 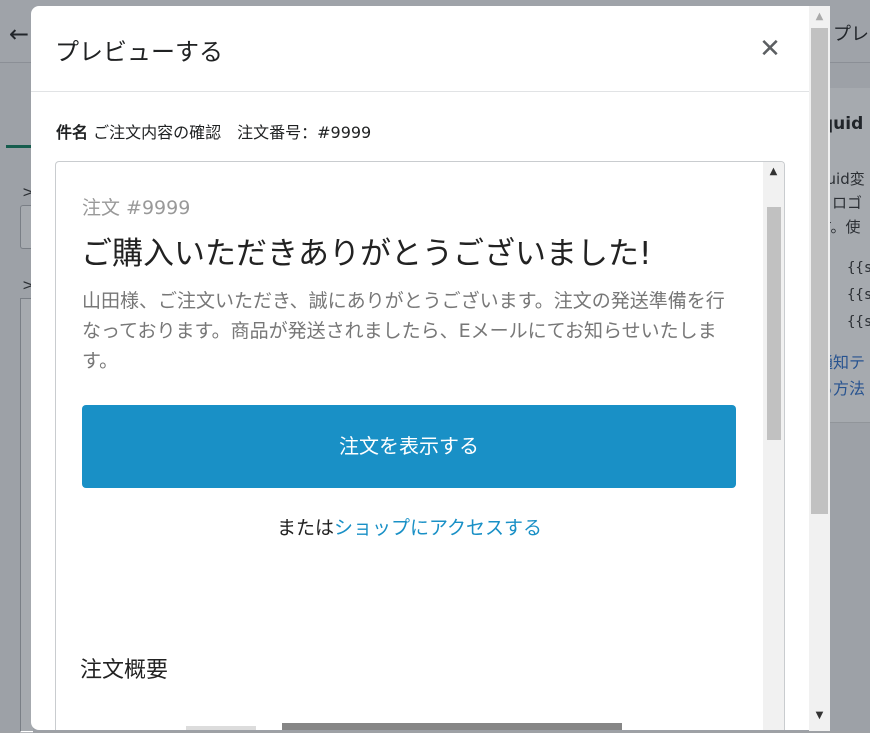 I want to click on or-text: または, so click(x=305, y=528).